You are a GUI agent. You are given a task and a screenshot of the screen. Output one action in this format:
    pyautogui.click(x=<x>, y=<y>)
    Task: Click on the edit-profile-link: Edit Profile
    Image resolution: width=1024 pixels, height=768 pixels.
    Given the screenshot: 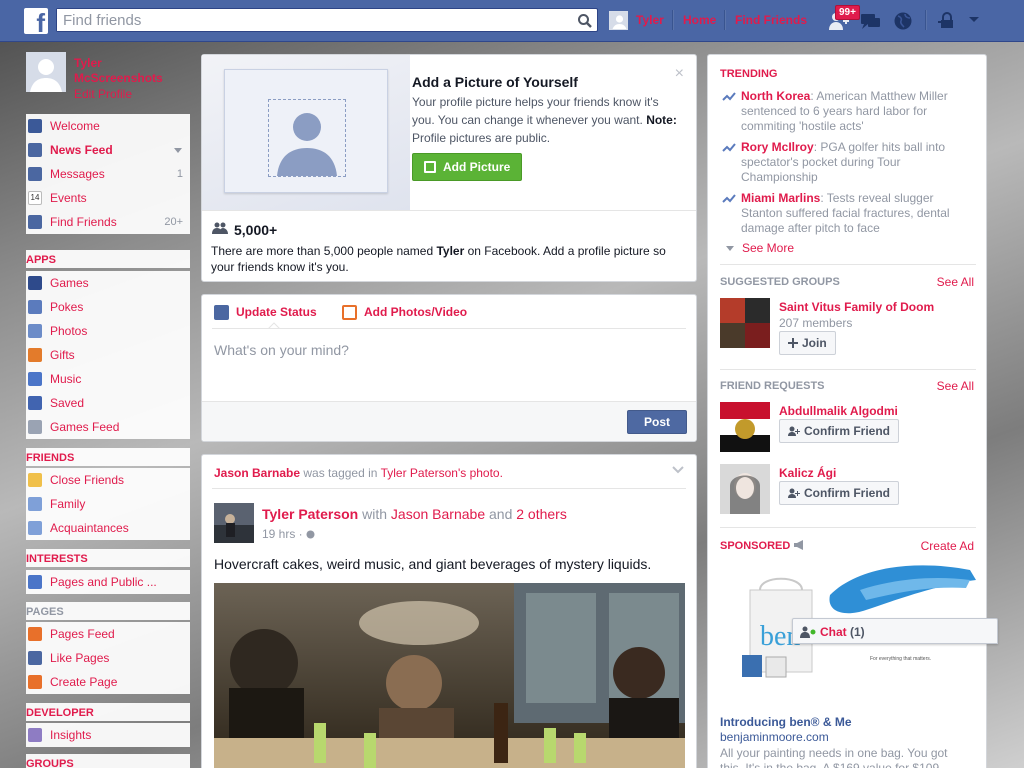 What is the action you would take?
    pyautogui.click(x=103, y=94)
    